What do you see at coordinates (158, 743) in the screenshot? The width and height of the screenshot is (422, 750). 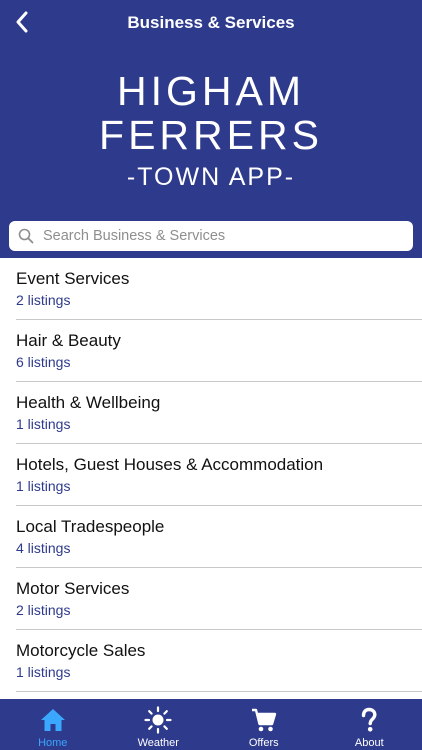 I see `tab-label: Weather` at bounding box center [158, 743].